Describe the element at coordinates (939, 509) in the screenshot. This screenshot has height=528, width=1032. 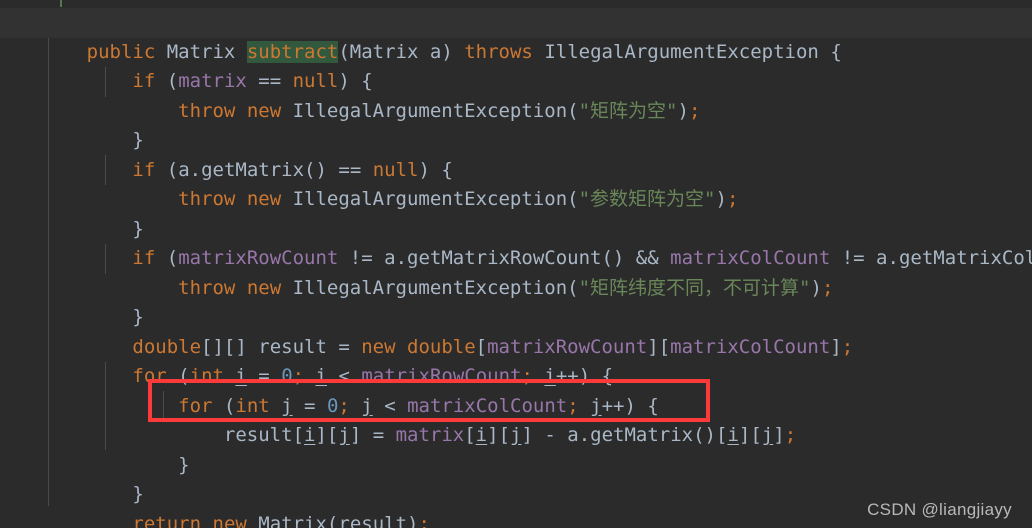
I see `watermark: CSDN @liangjiayy` at that location.